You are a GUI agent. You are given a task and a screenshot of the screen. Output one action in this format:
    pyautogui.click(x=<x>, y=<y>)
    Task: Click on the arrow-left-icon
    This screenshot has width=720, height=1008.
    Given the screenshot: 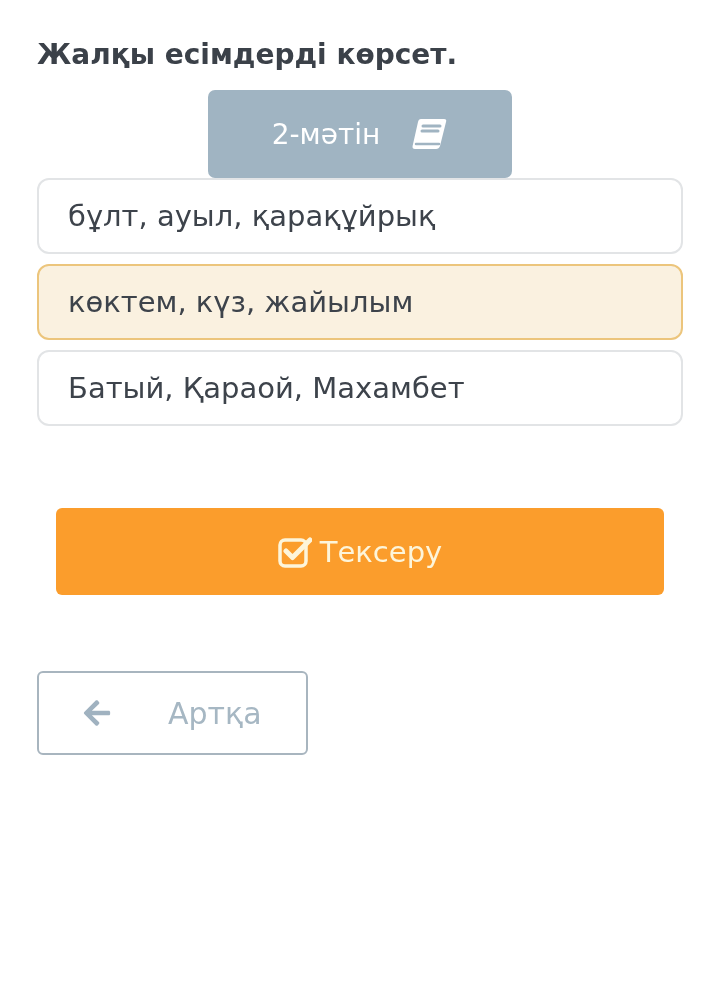 What is the action you would take?
    pyautogui.click(x=97, y=713)
    